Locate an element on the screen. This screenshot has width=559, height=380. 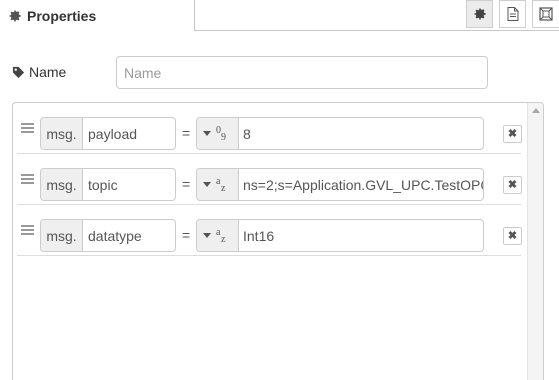
tag-icon is located at coordinates (18, 72).